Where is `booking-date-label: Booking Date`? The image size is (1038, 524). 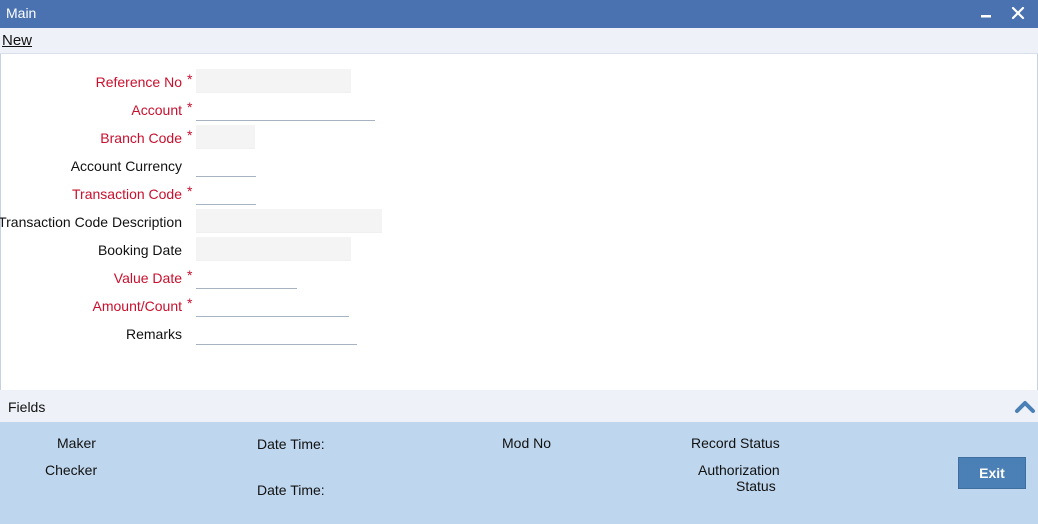 booking-date-label: Booking Date is located at coordinates (139, 250).